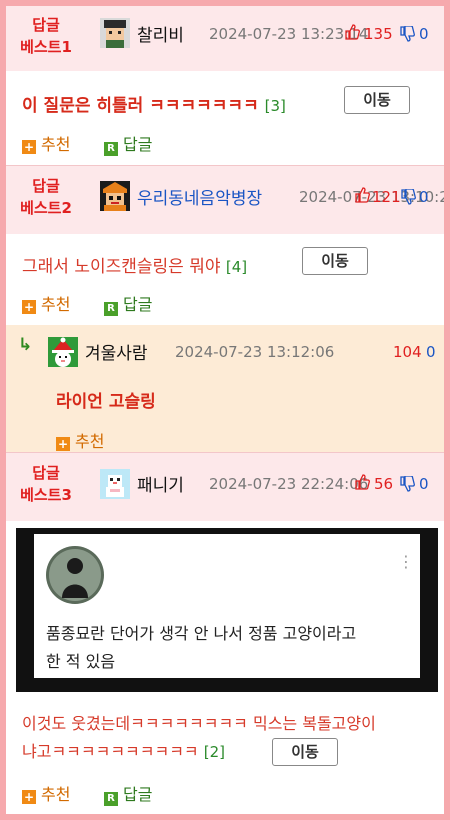 The width and height of the screenshot is (450, 820). I want to click on best-label-rank: 베스트1, so click(46, 47).